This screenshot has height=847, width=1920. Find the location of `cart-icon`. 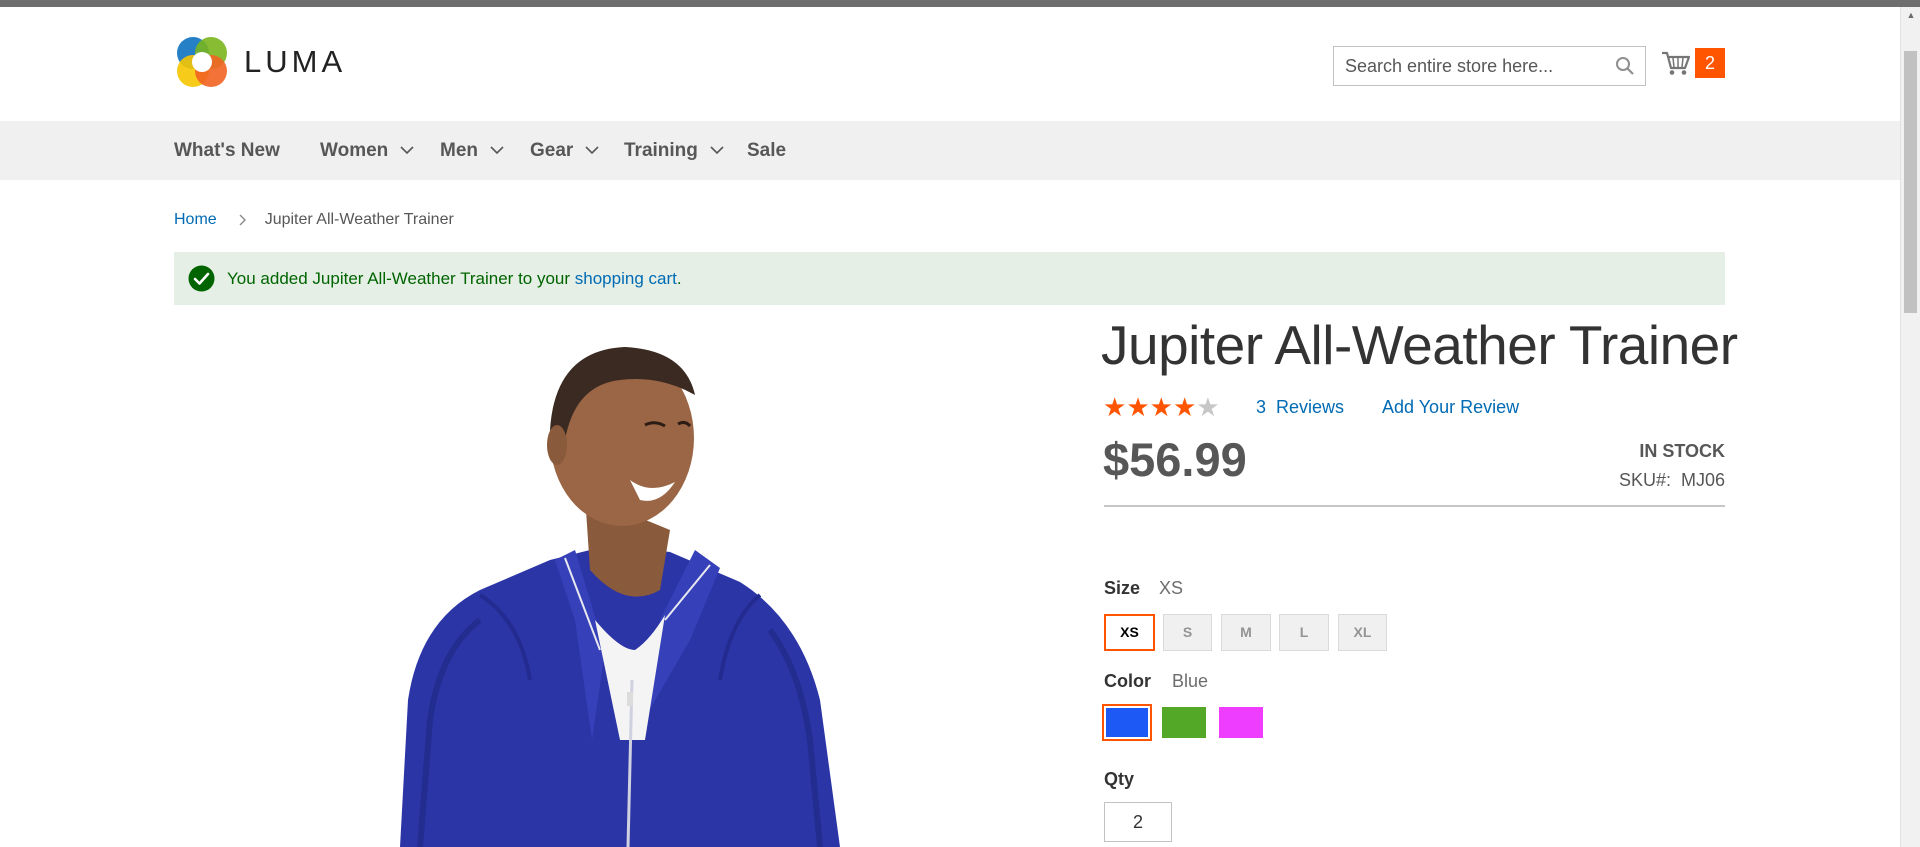

cart-icon is located at coordinates (1676, 63).